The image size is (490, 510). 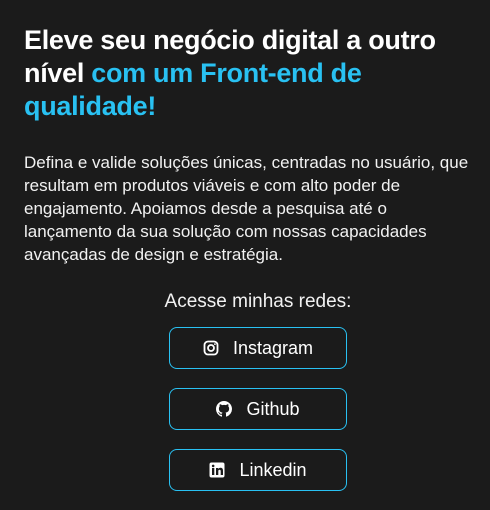 I want to click on linkedin-button: Linkedin, so click(x=258, y=470).